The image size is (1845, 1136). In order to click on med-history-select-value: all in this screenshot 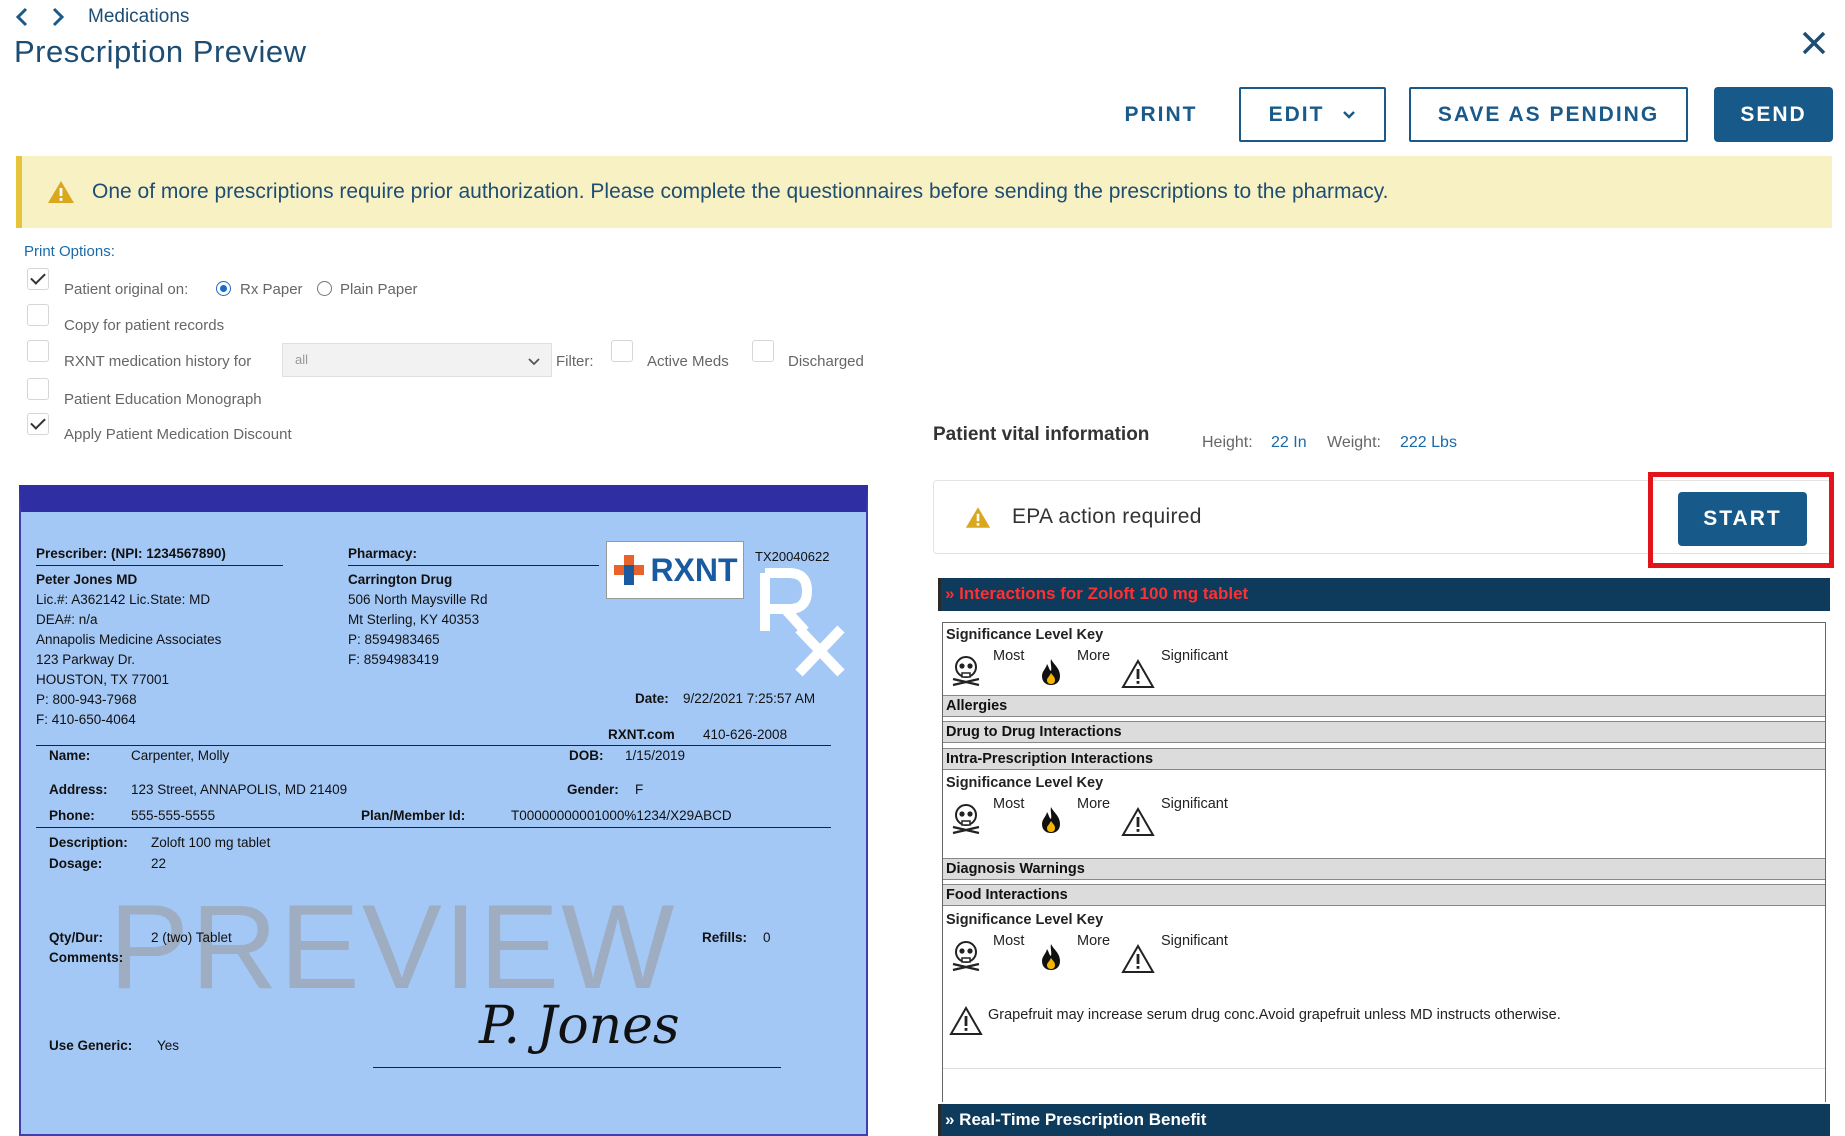, I will do `click(302, 359)`.